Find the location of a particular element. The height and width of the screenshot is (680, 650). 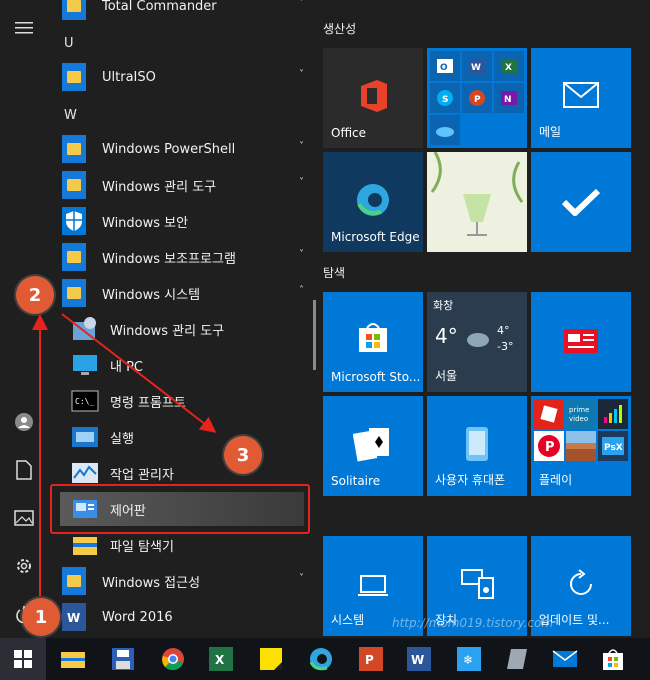

office-icon is located at coordinates (374, 96).